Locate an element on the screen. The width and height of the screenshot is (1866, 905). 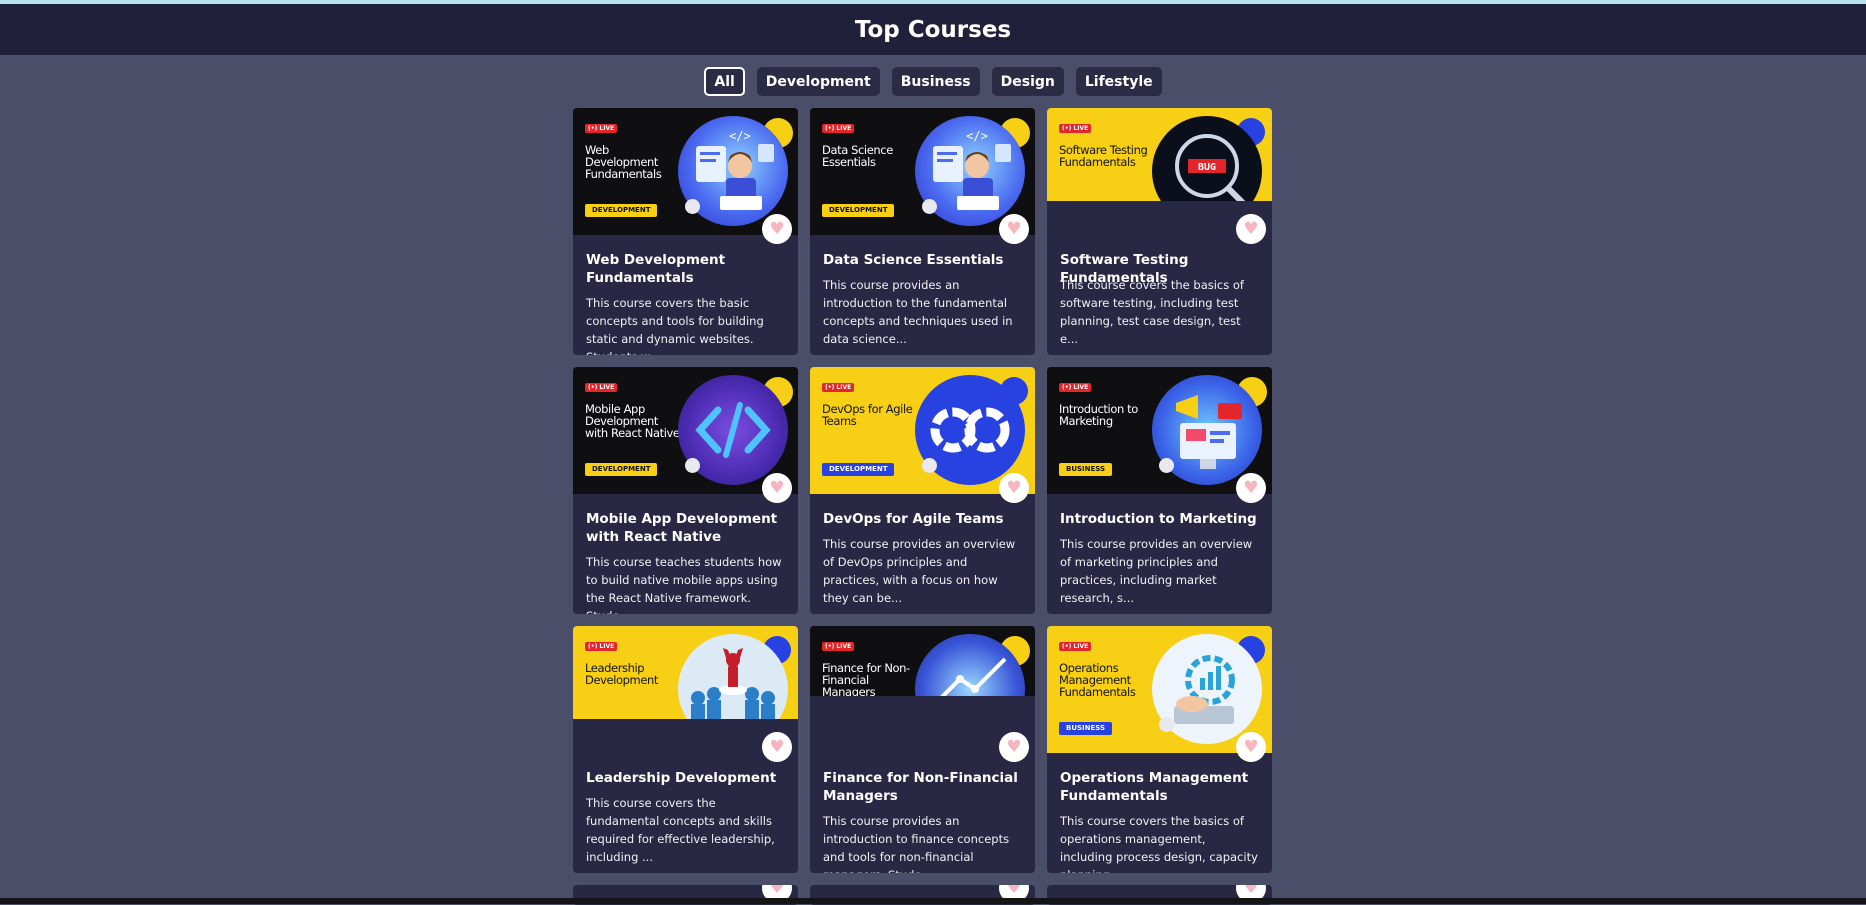
course-thumbnail: (•) LIVE Leadership Development is located at coordinates (685, 672).